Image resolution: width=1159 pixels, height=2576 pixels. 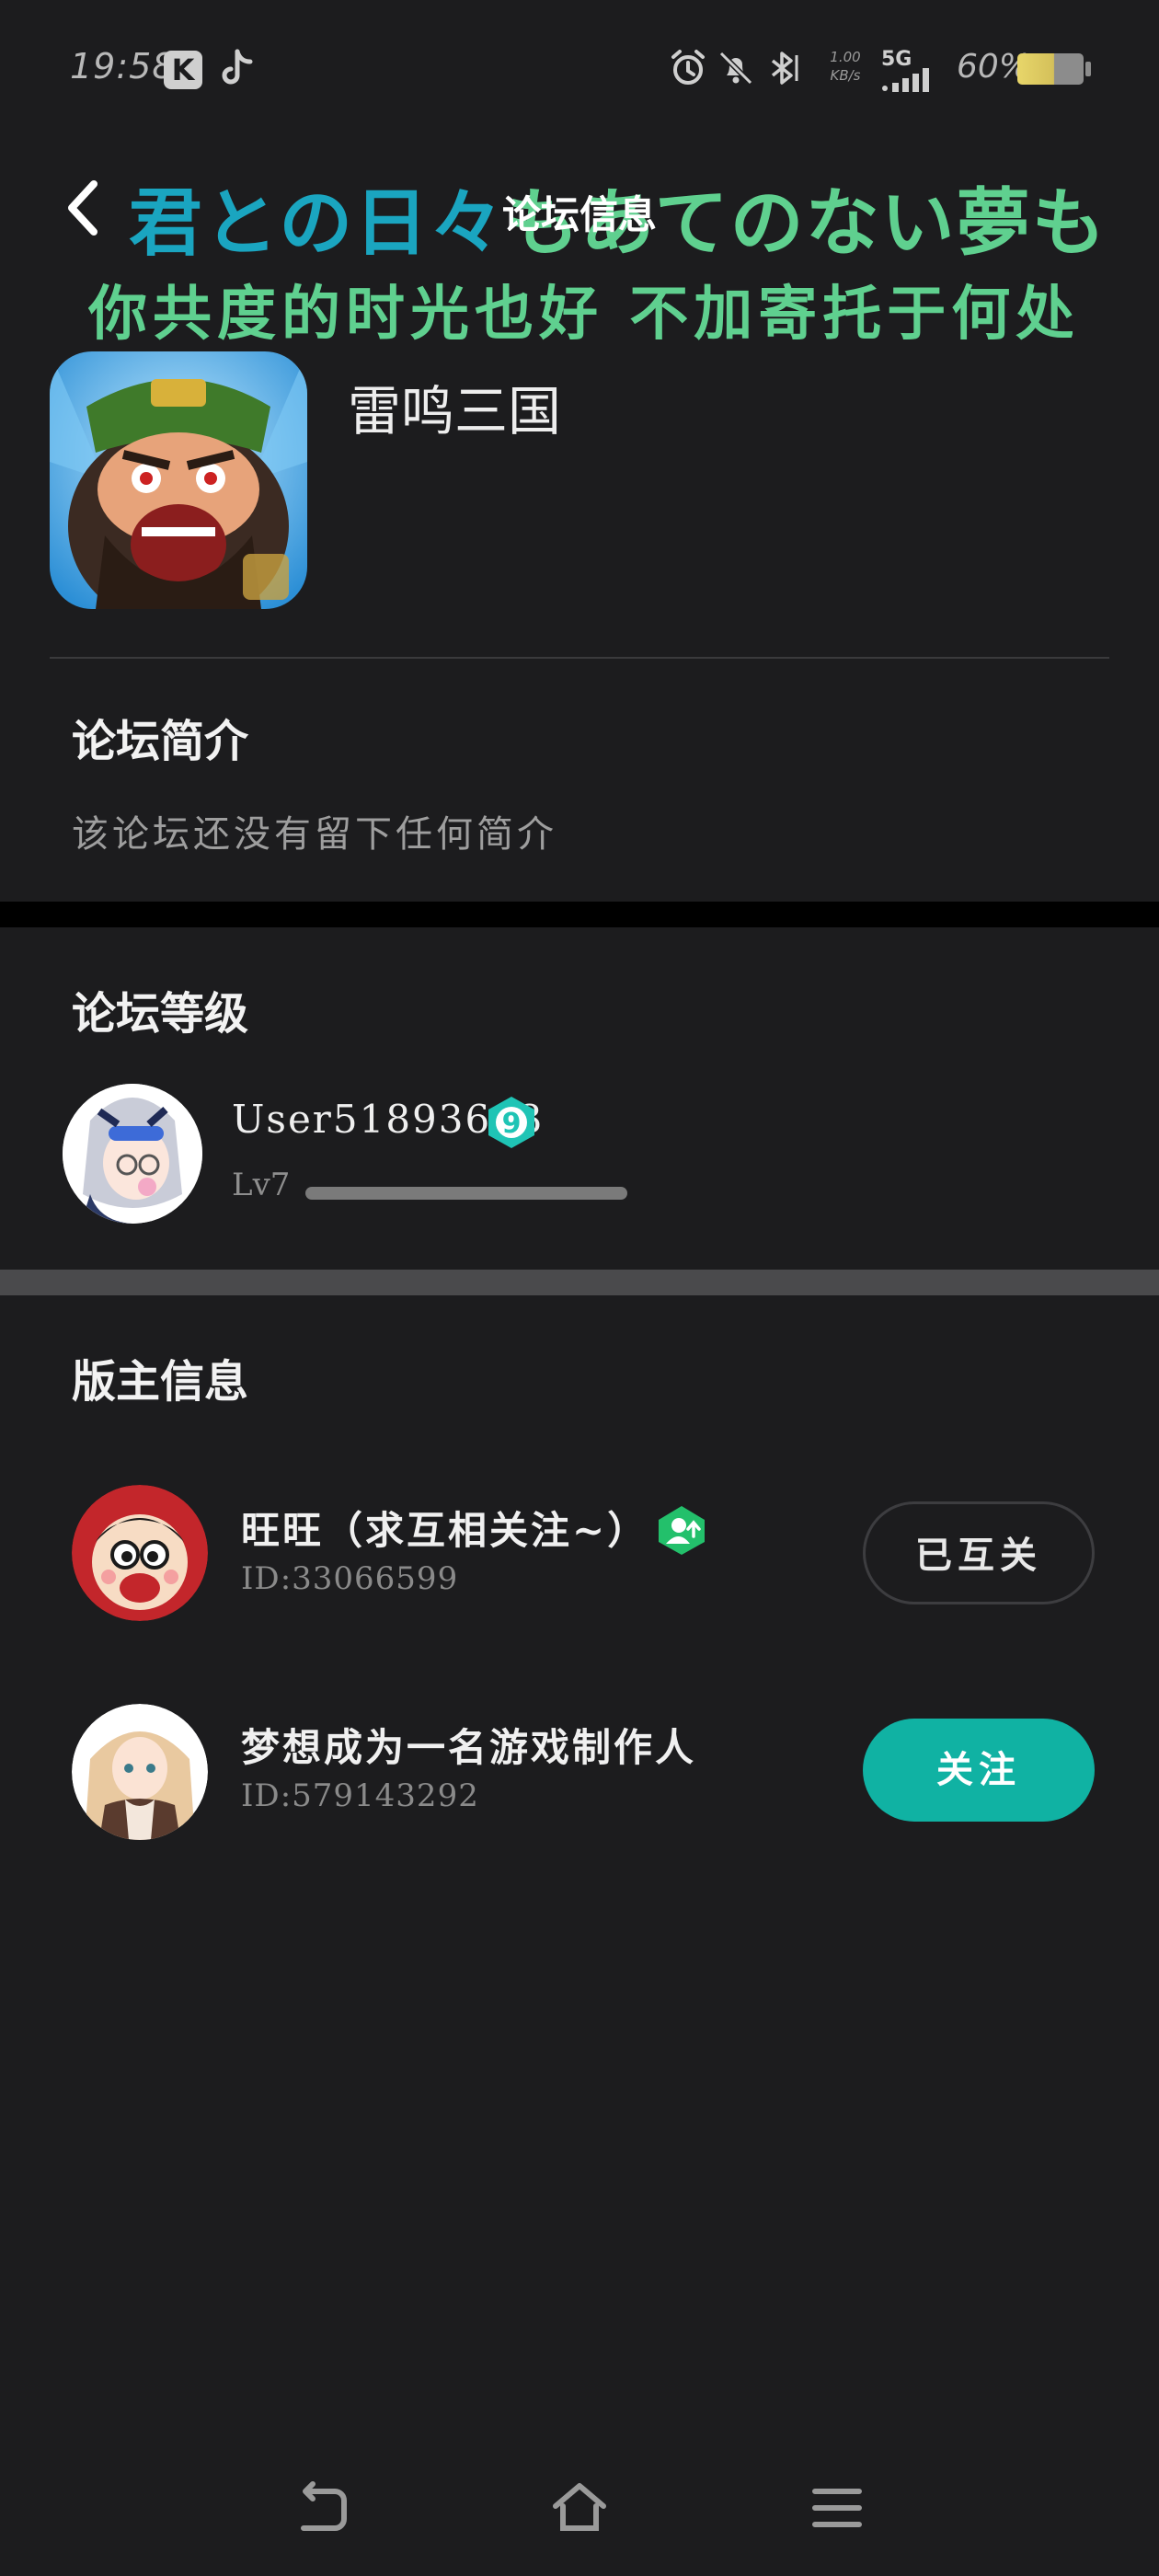 I want to click on moderator-name: 旺旺（求互相关注~）, so click(x=445, y=1530).